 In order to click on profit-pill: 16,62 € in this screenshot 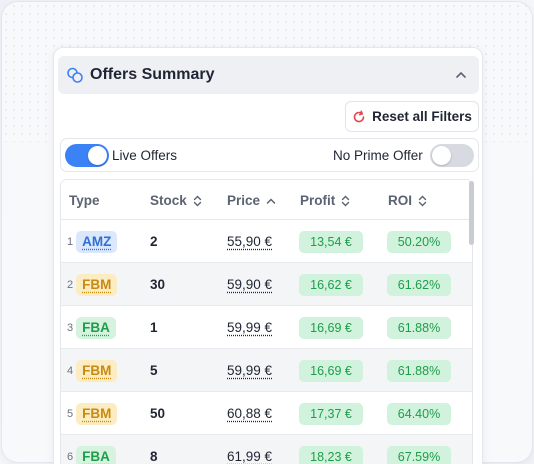, I will do `click(331, 285)`.